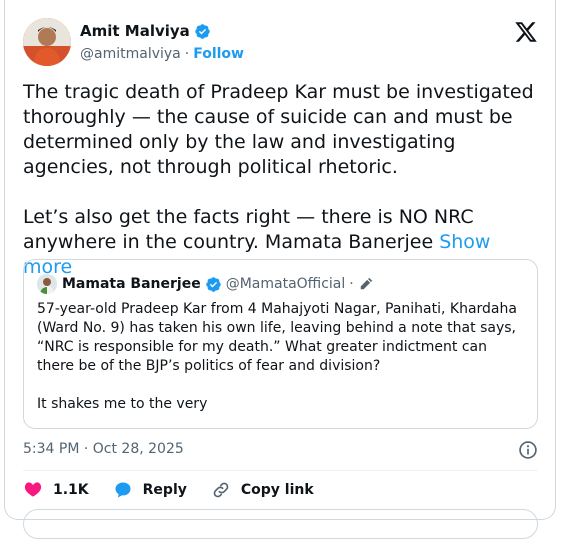 The height and width of the screenshot is (539, 573). I want to click on info-icon, so click(528, 450).